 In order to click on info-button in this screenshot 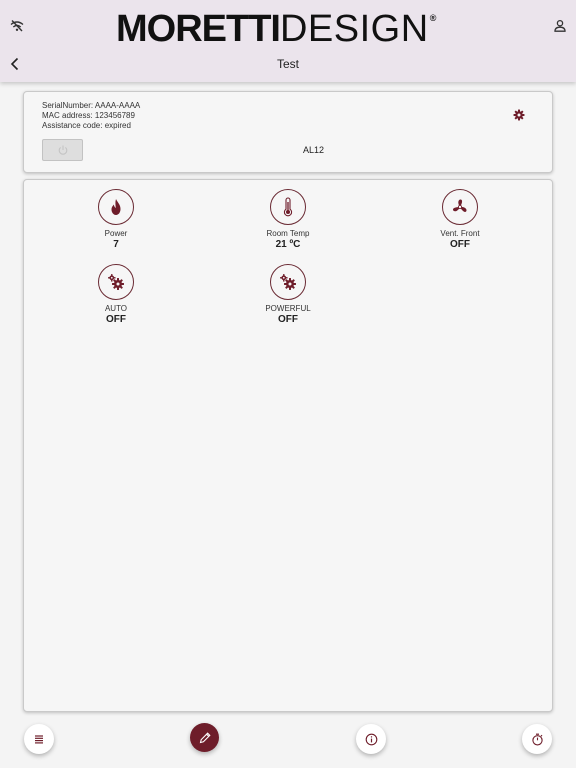, I will do `click(371, 739)`.